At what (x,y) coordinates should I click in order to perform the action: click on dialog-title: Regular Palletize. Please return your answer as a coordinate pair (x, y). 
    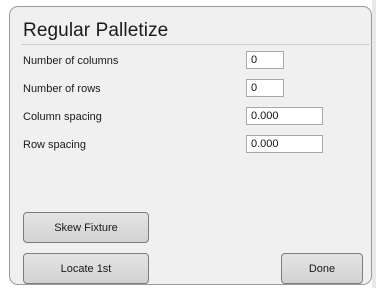
    Looking at the image, I should click on (96, 30).